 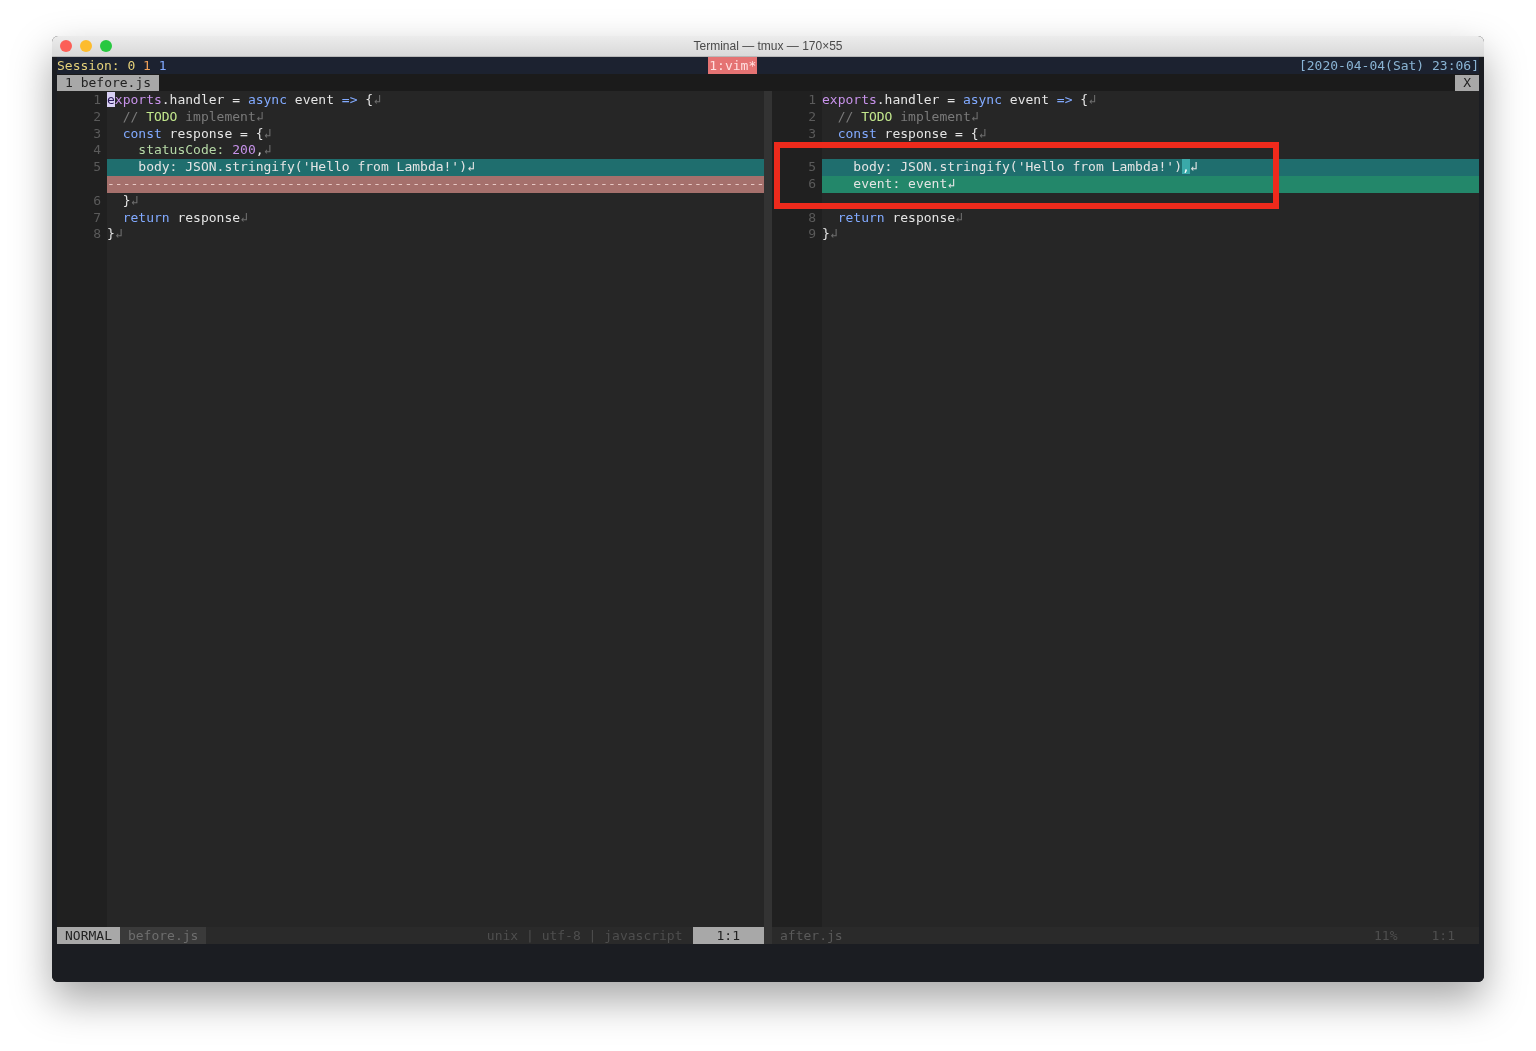 What do you see at coordinates (97, 218) in the screenshot?
I see `line-number: 7` at bounding box center [97, 218].